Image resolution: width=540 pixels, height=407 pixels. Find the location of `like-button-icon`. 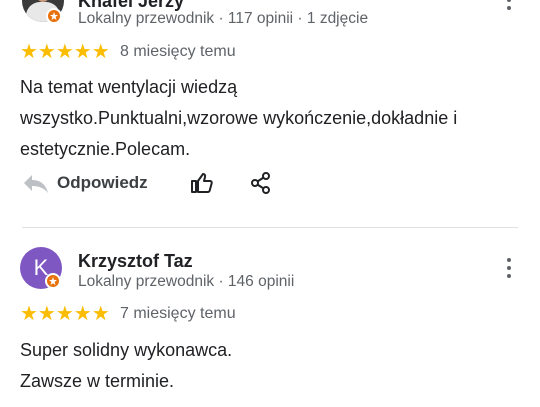

like-button-icon is located at coordinates (202, 183).